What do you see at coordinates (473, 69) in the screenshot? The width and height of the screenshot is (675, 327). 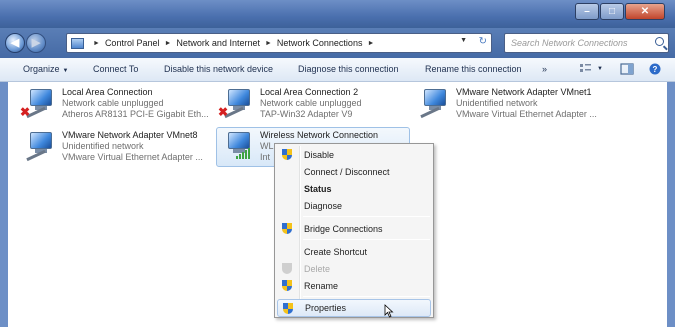 I see `rename-button: Rename this connection` at bounding box center [473, 69].